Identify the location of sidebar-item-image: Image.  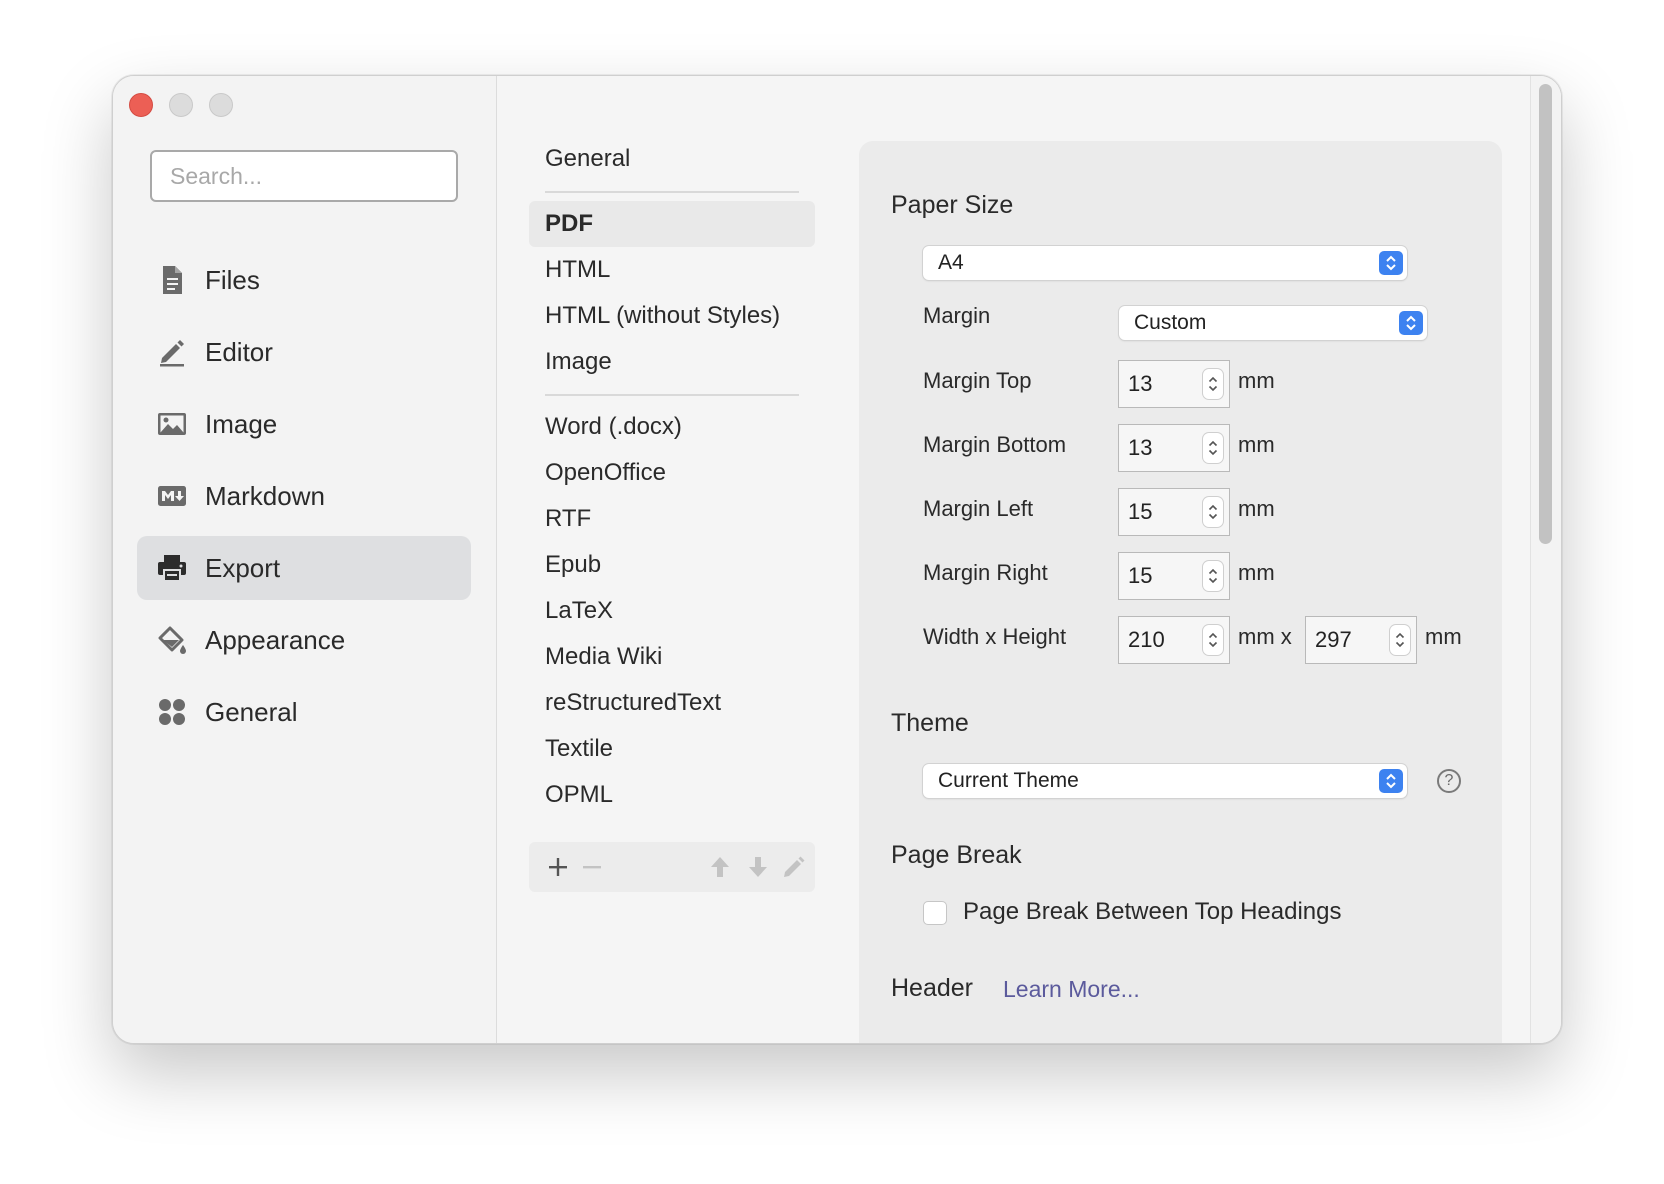
(304, 424).